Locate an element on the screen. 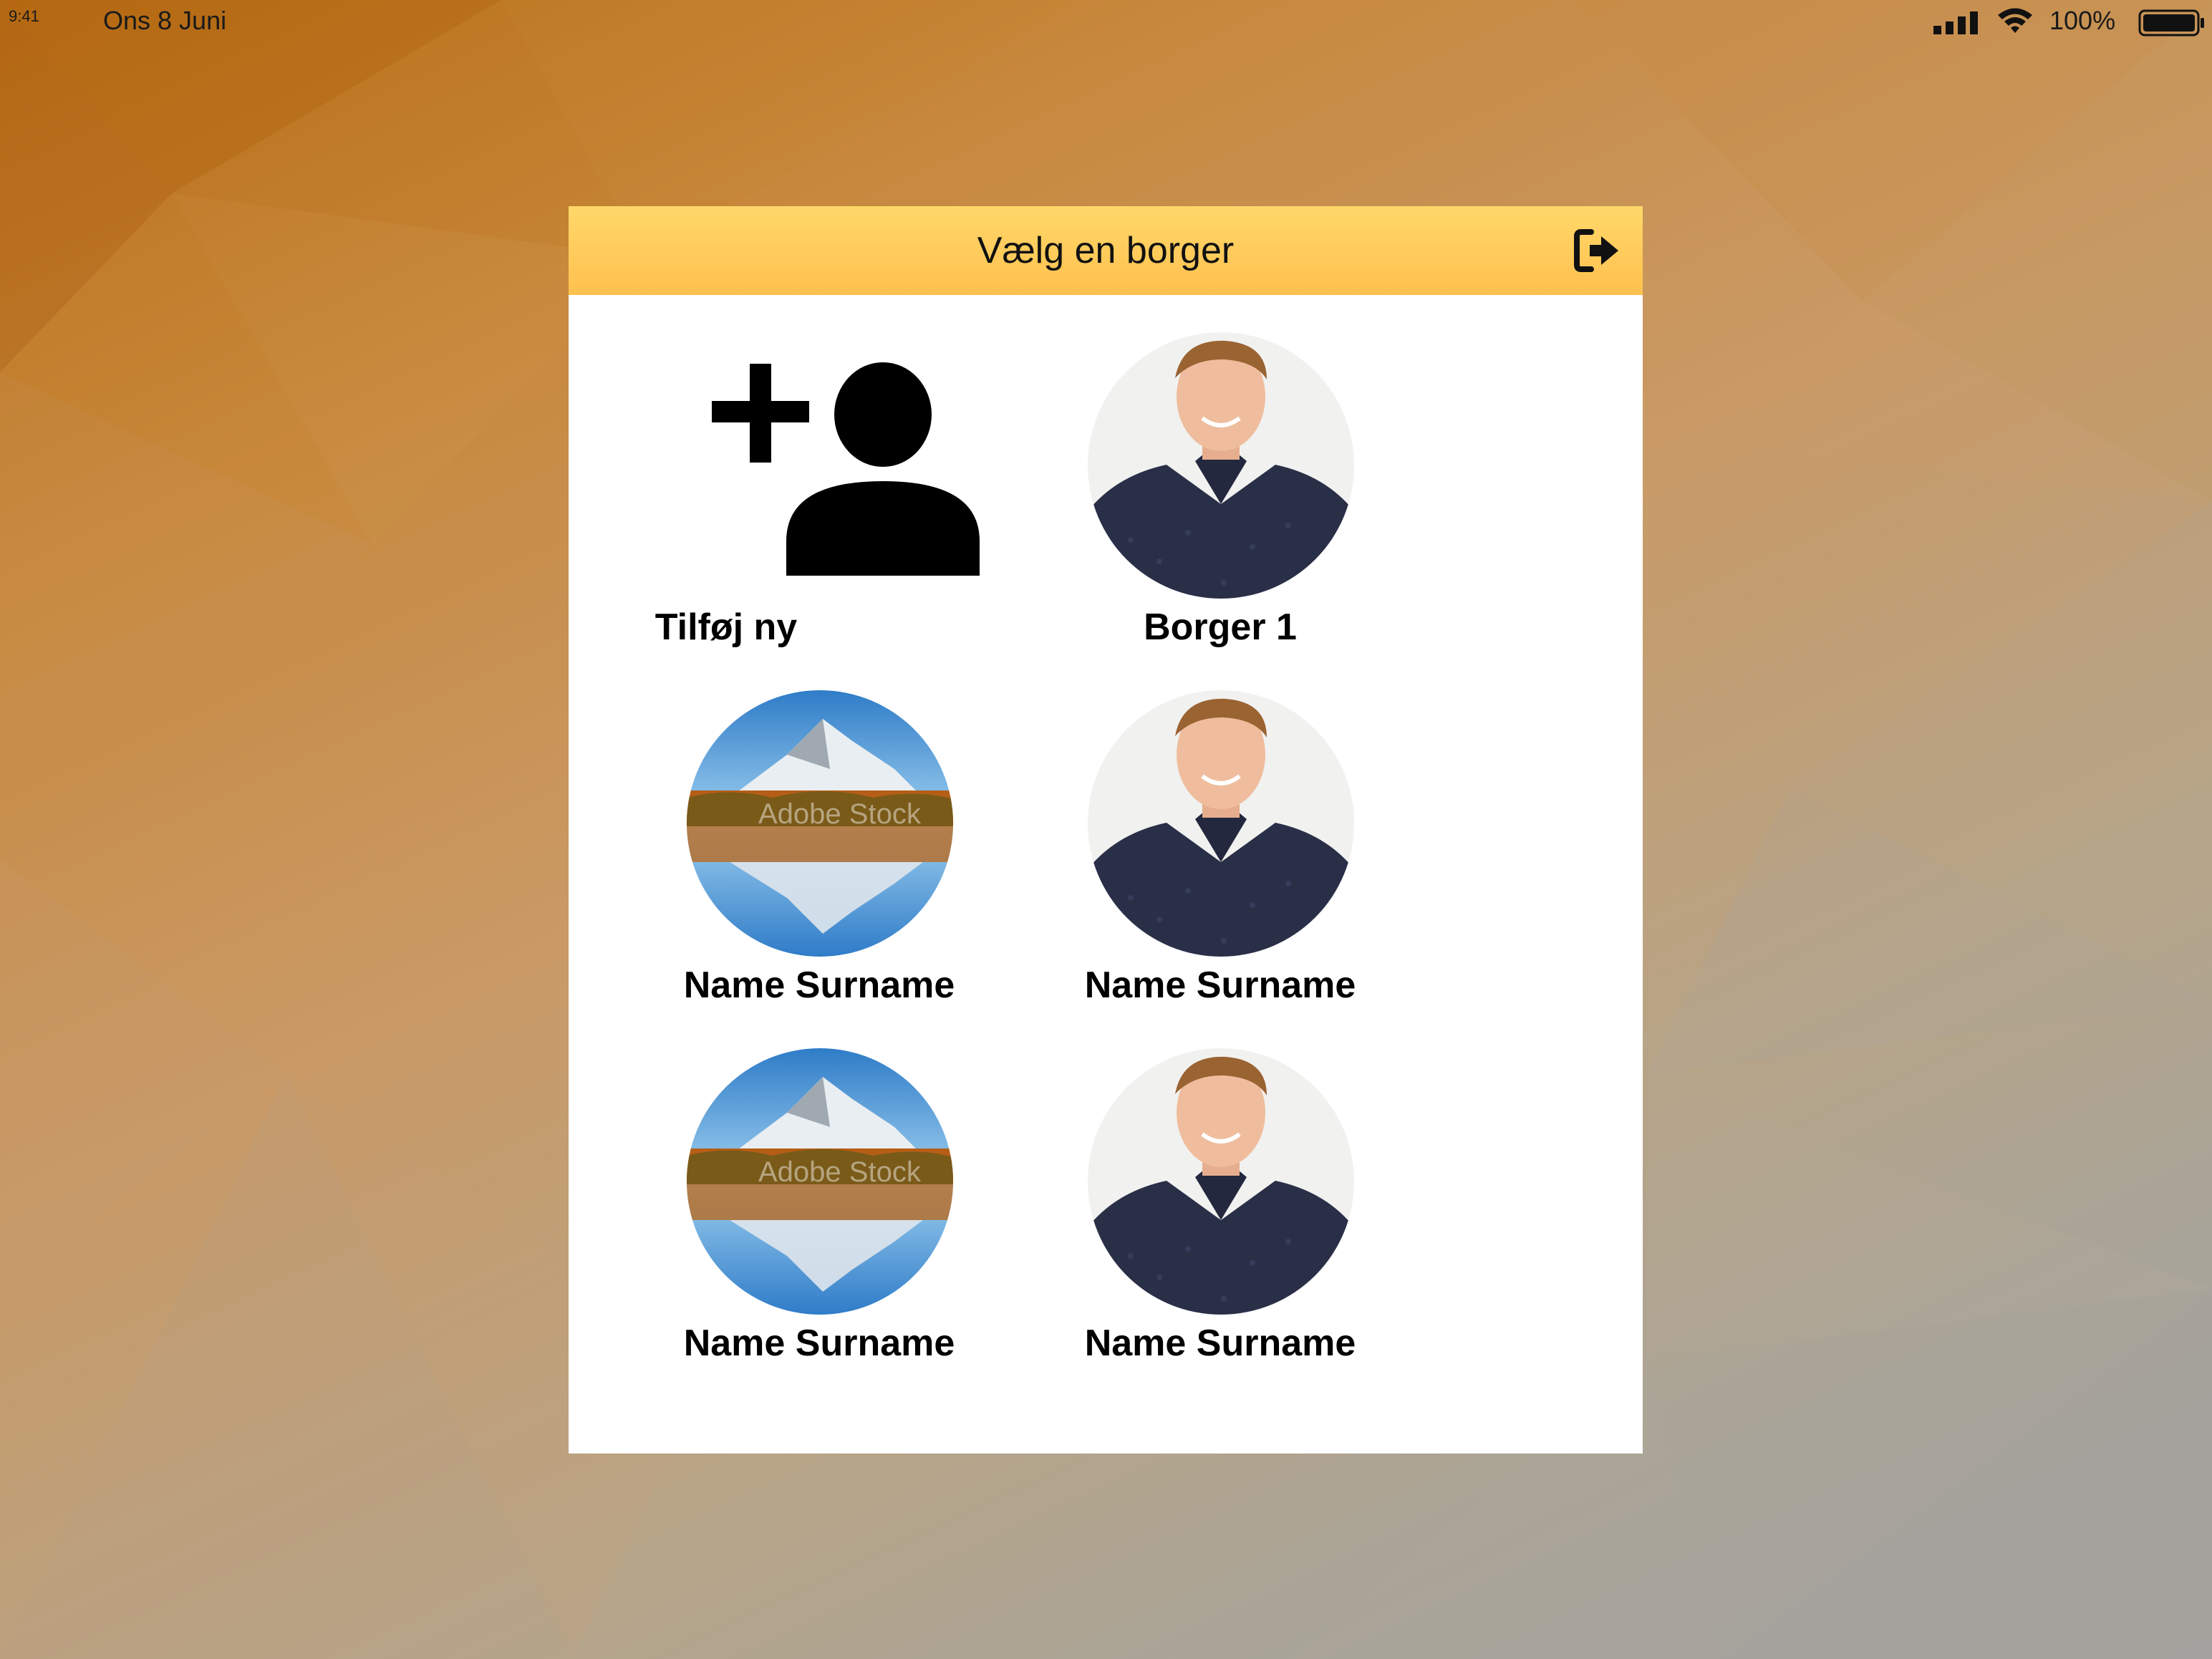 This screenshot has height=1659, width=2212. wifi-icon is located at coordinates (2015, 21).